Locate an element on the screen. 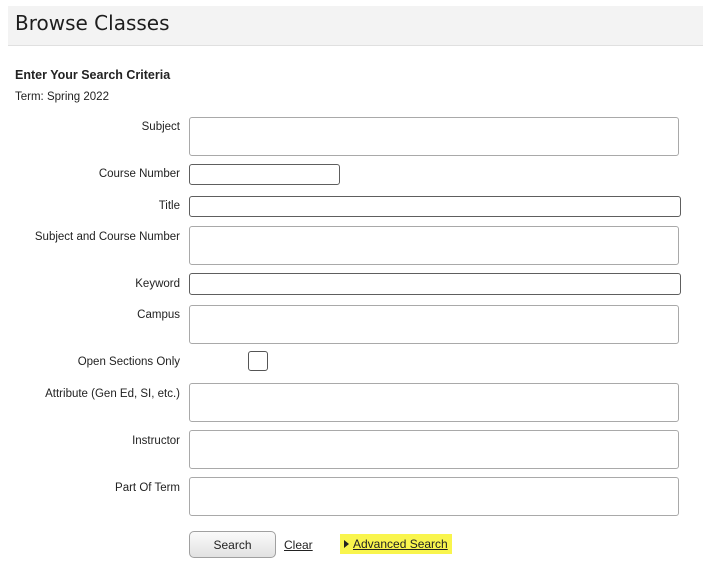  course-number-field is located at coordinates (264, 174).